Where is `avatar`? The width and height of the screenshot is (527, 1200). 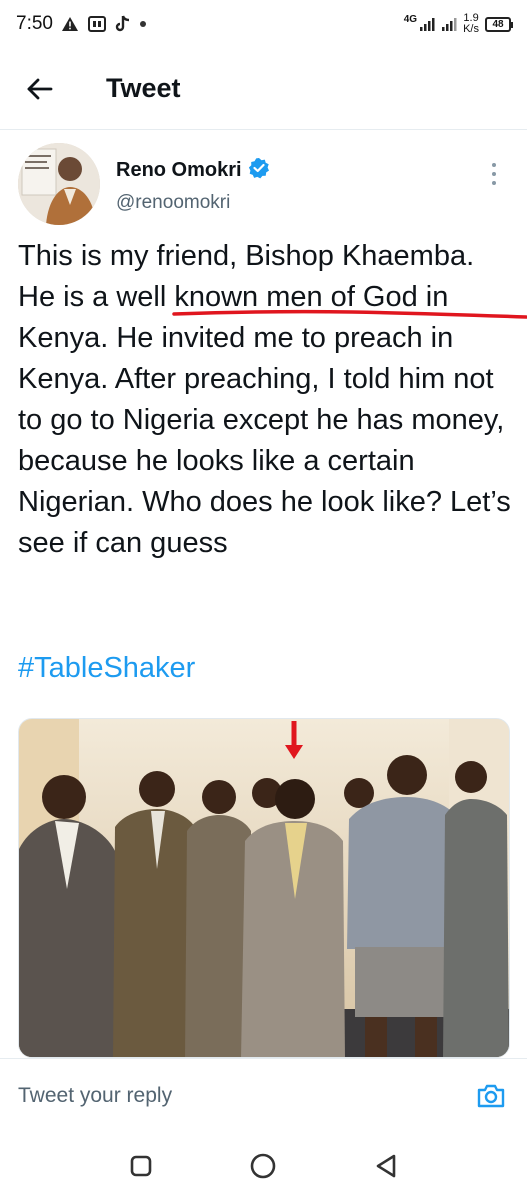
avatar is located at coordinates (59, 184).